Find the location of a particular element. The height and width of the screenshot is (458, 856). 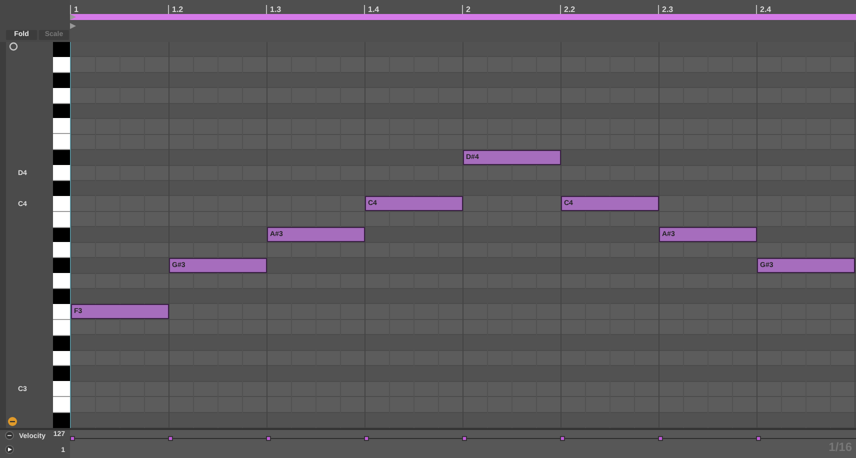

play-button-icon is located at coordinates (9, 449).